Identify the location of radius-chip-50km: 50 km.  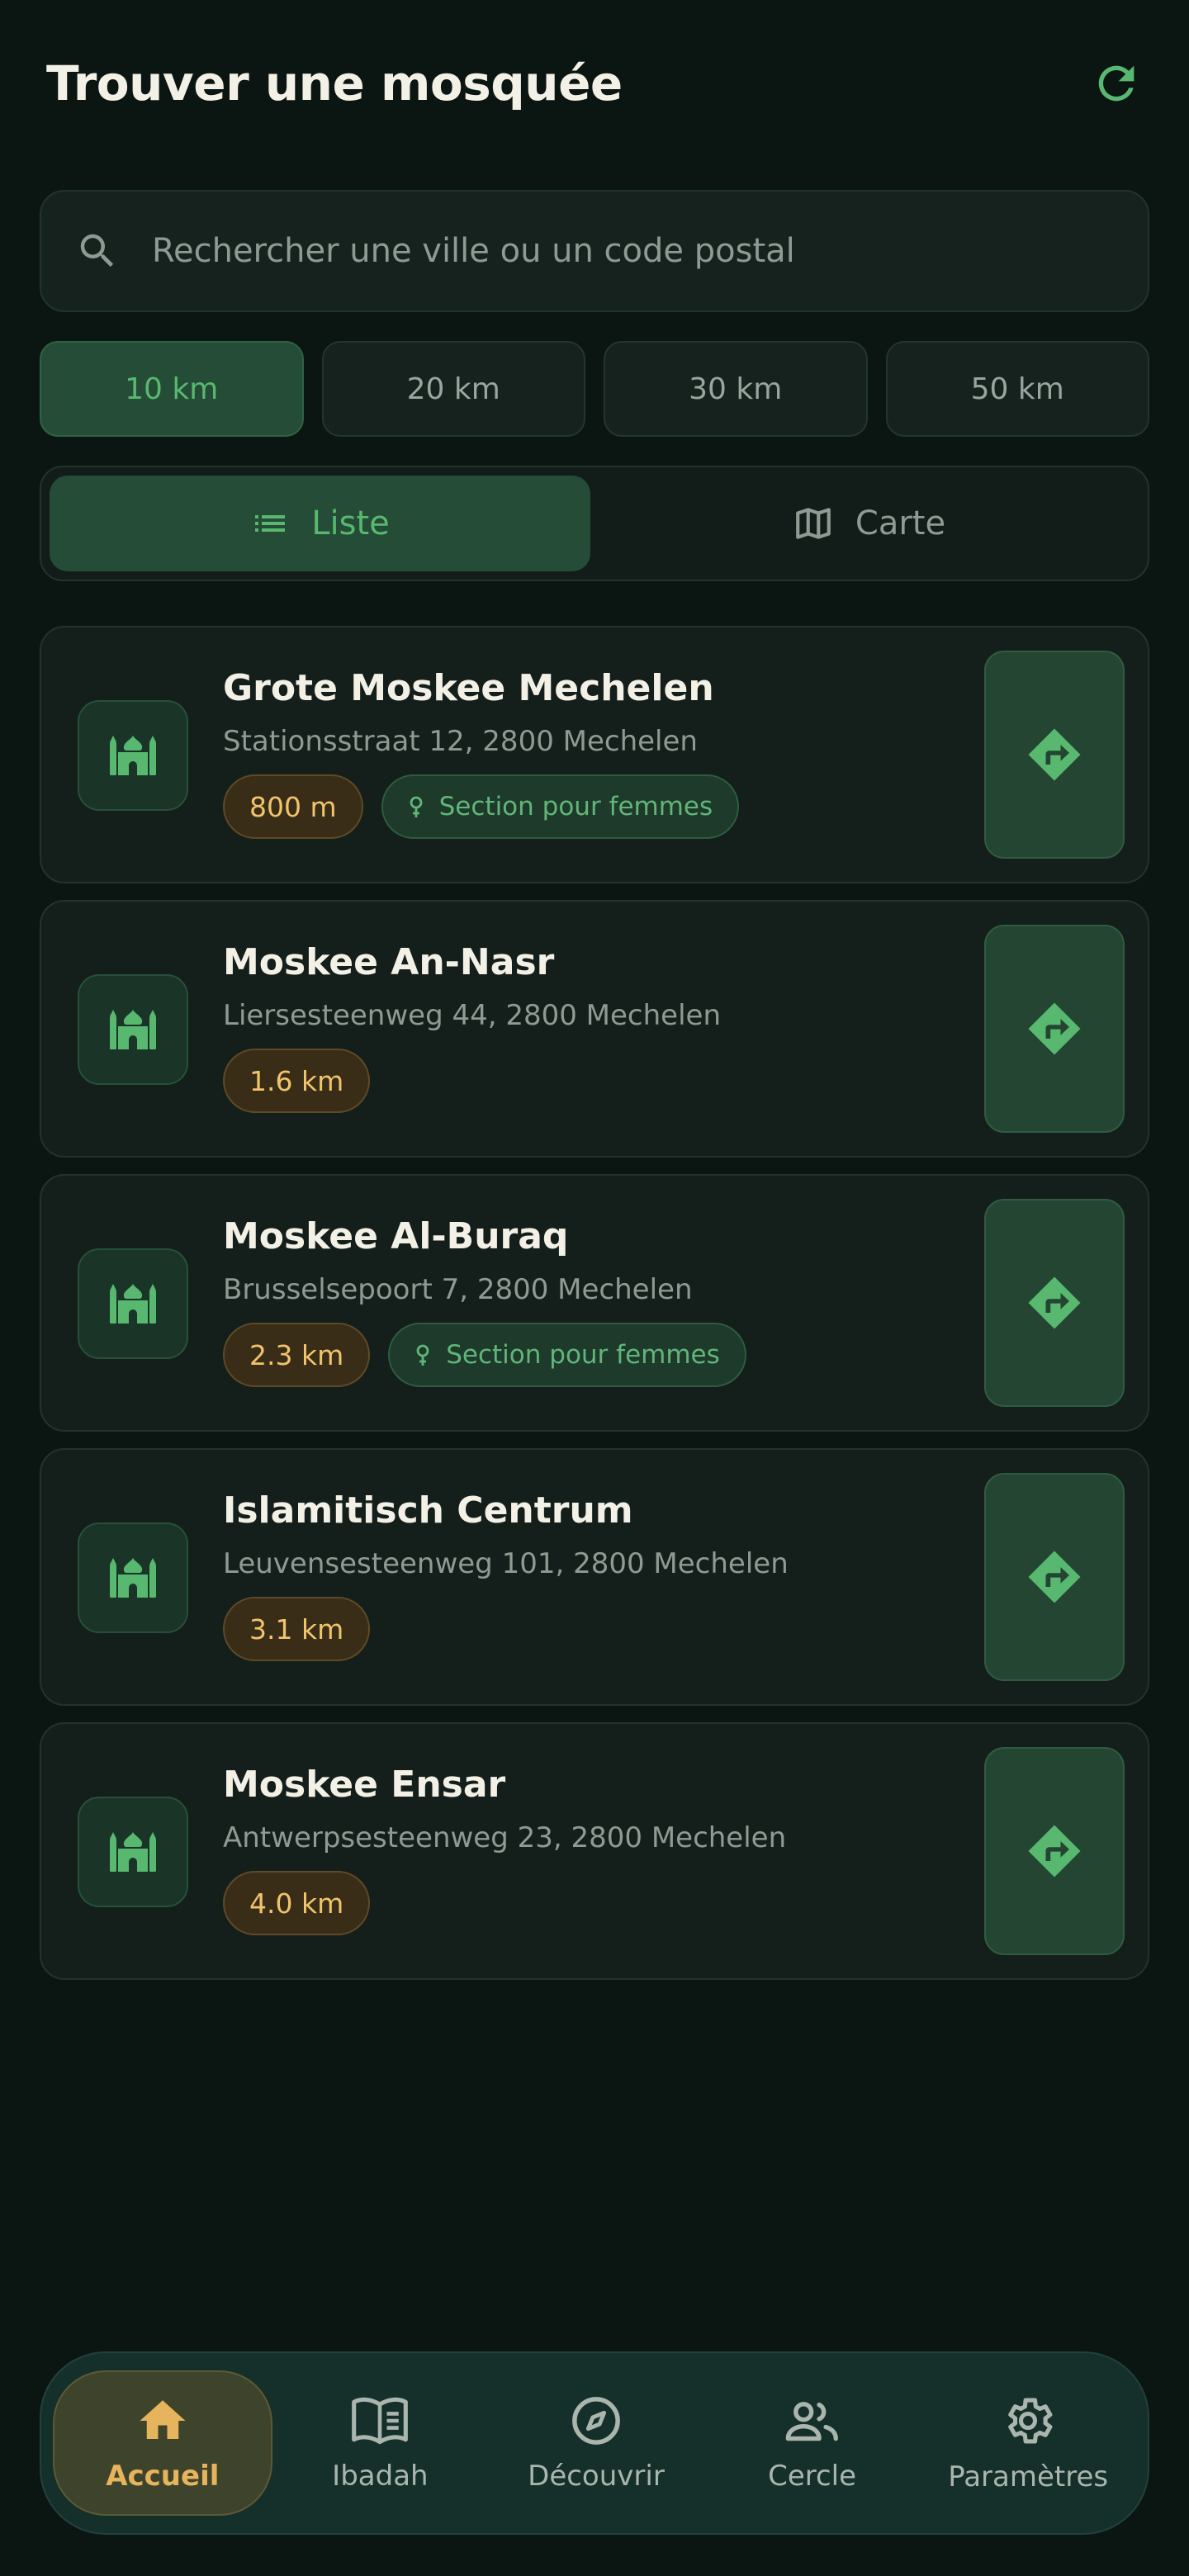
(1017, 389).